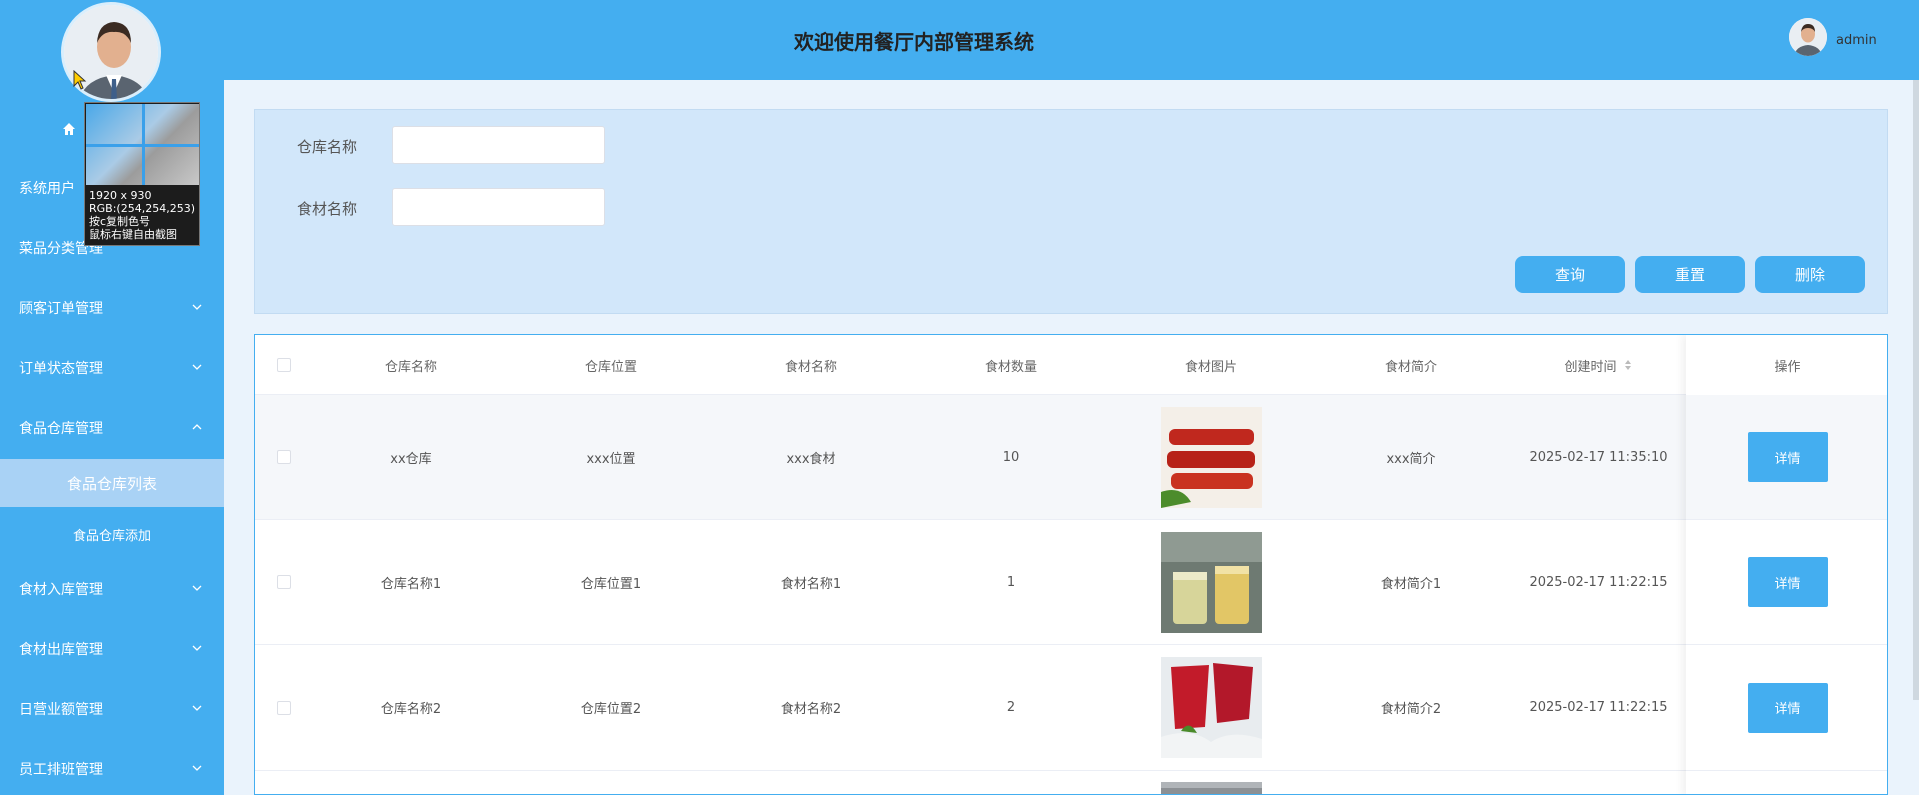 Image resolution: width=1919 pixels, height=795 pixels. What do you see at coordinates (1411, 584) in the screenshot?
I see `cell-intro: 食材简介1` at bounding box center [1411, 584].